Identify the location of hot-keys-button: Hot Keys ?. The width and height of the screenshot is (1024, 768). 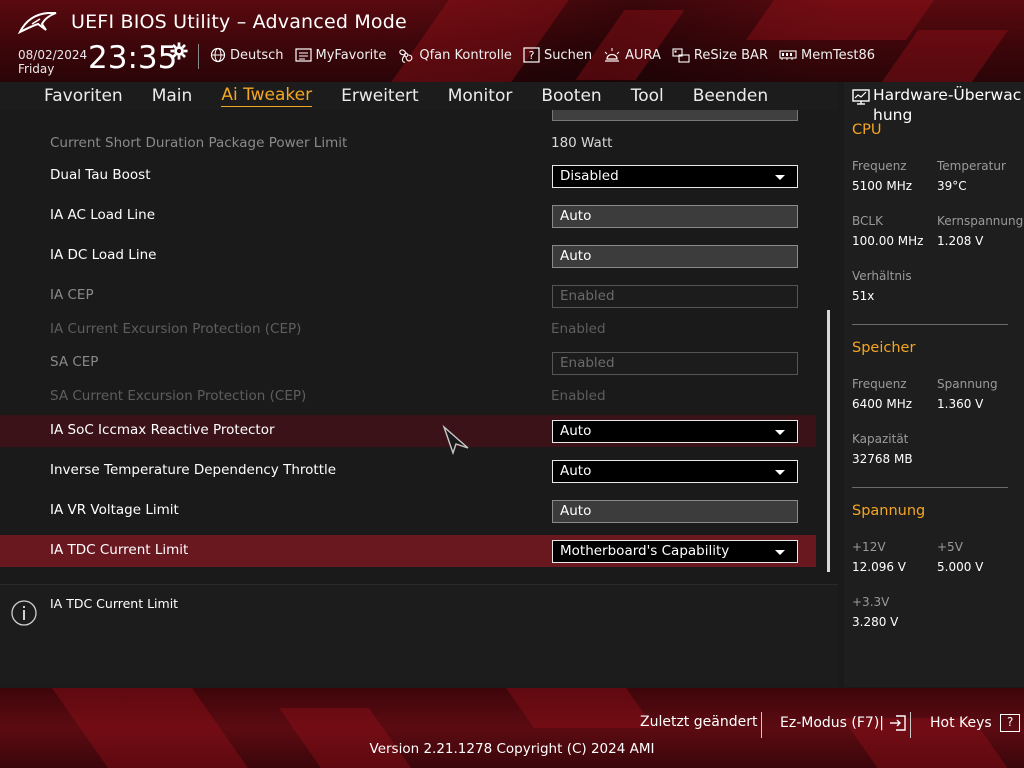
(975, 723).